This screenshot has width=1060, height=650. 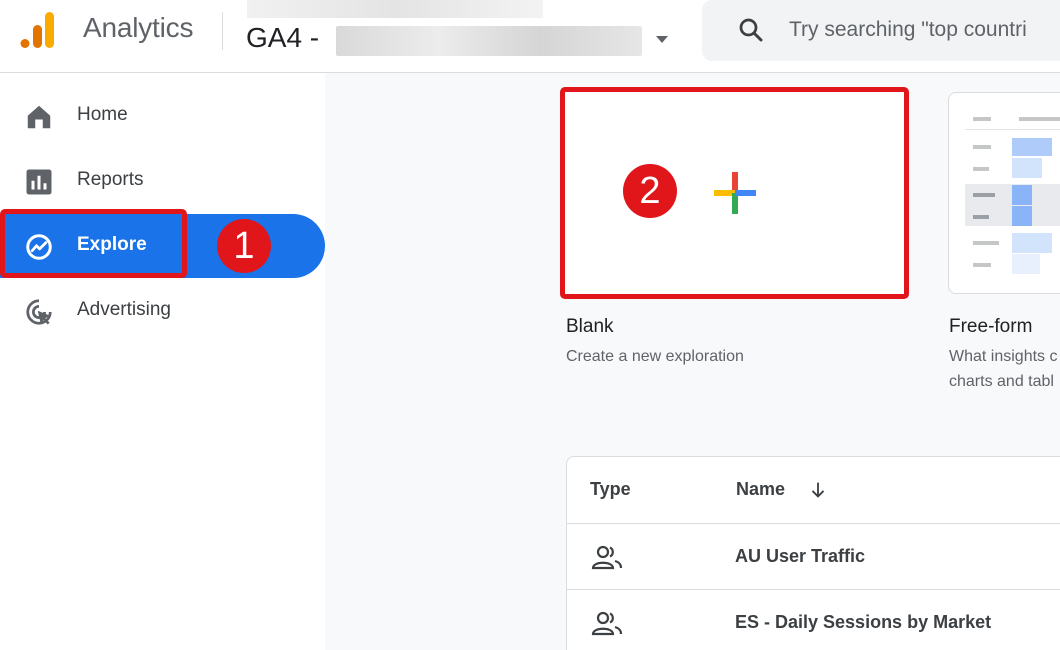 What do you see at coordinates (39, 182) in the screenshot?
I see `reports-icon` at bounding box center [39, 182].